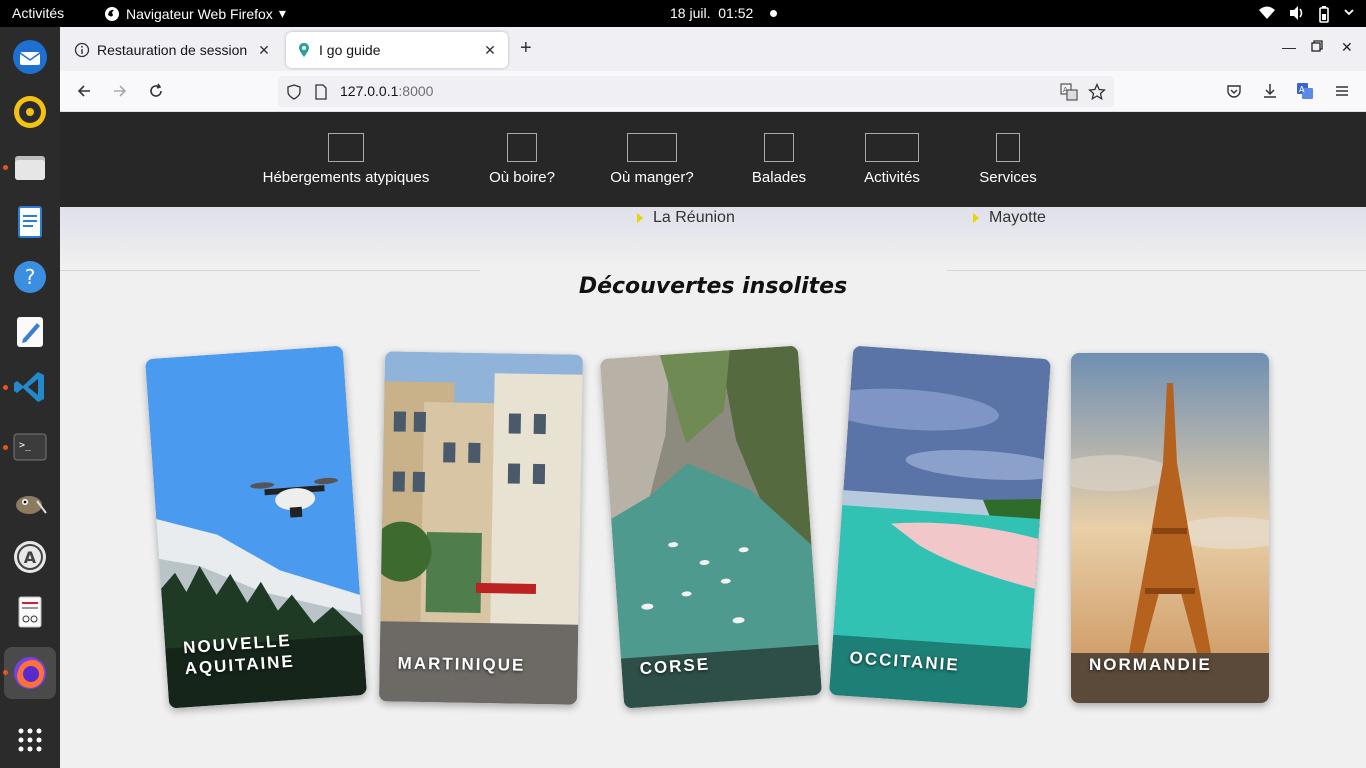 This screenshot has width=1366, height=768. Describe the element at coordinates (30, 387) in the screenshot. I see `vscode-icon` at that location.